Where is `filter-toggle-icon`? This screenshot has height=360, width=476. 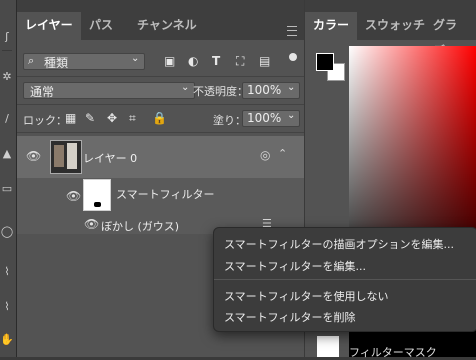
filter-toggle-icon is located at coordinates (293, 57).